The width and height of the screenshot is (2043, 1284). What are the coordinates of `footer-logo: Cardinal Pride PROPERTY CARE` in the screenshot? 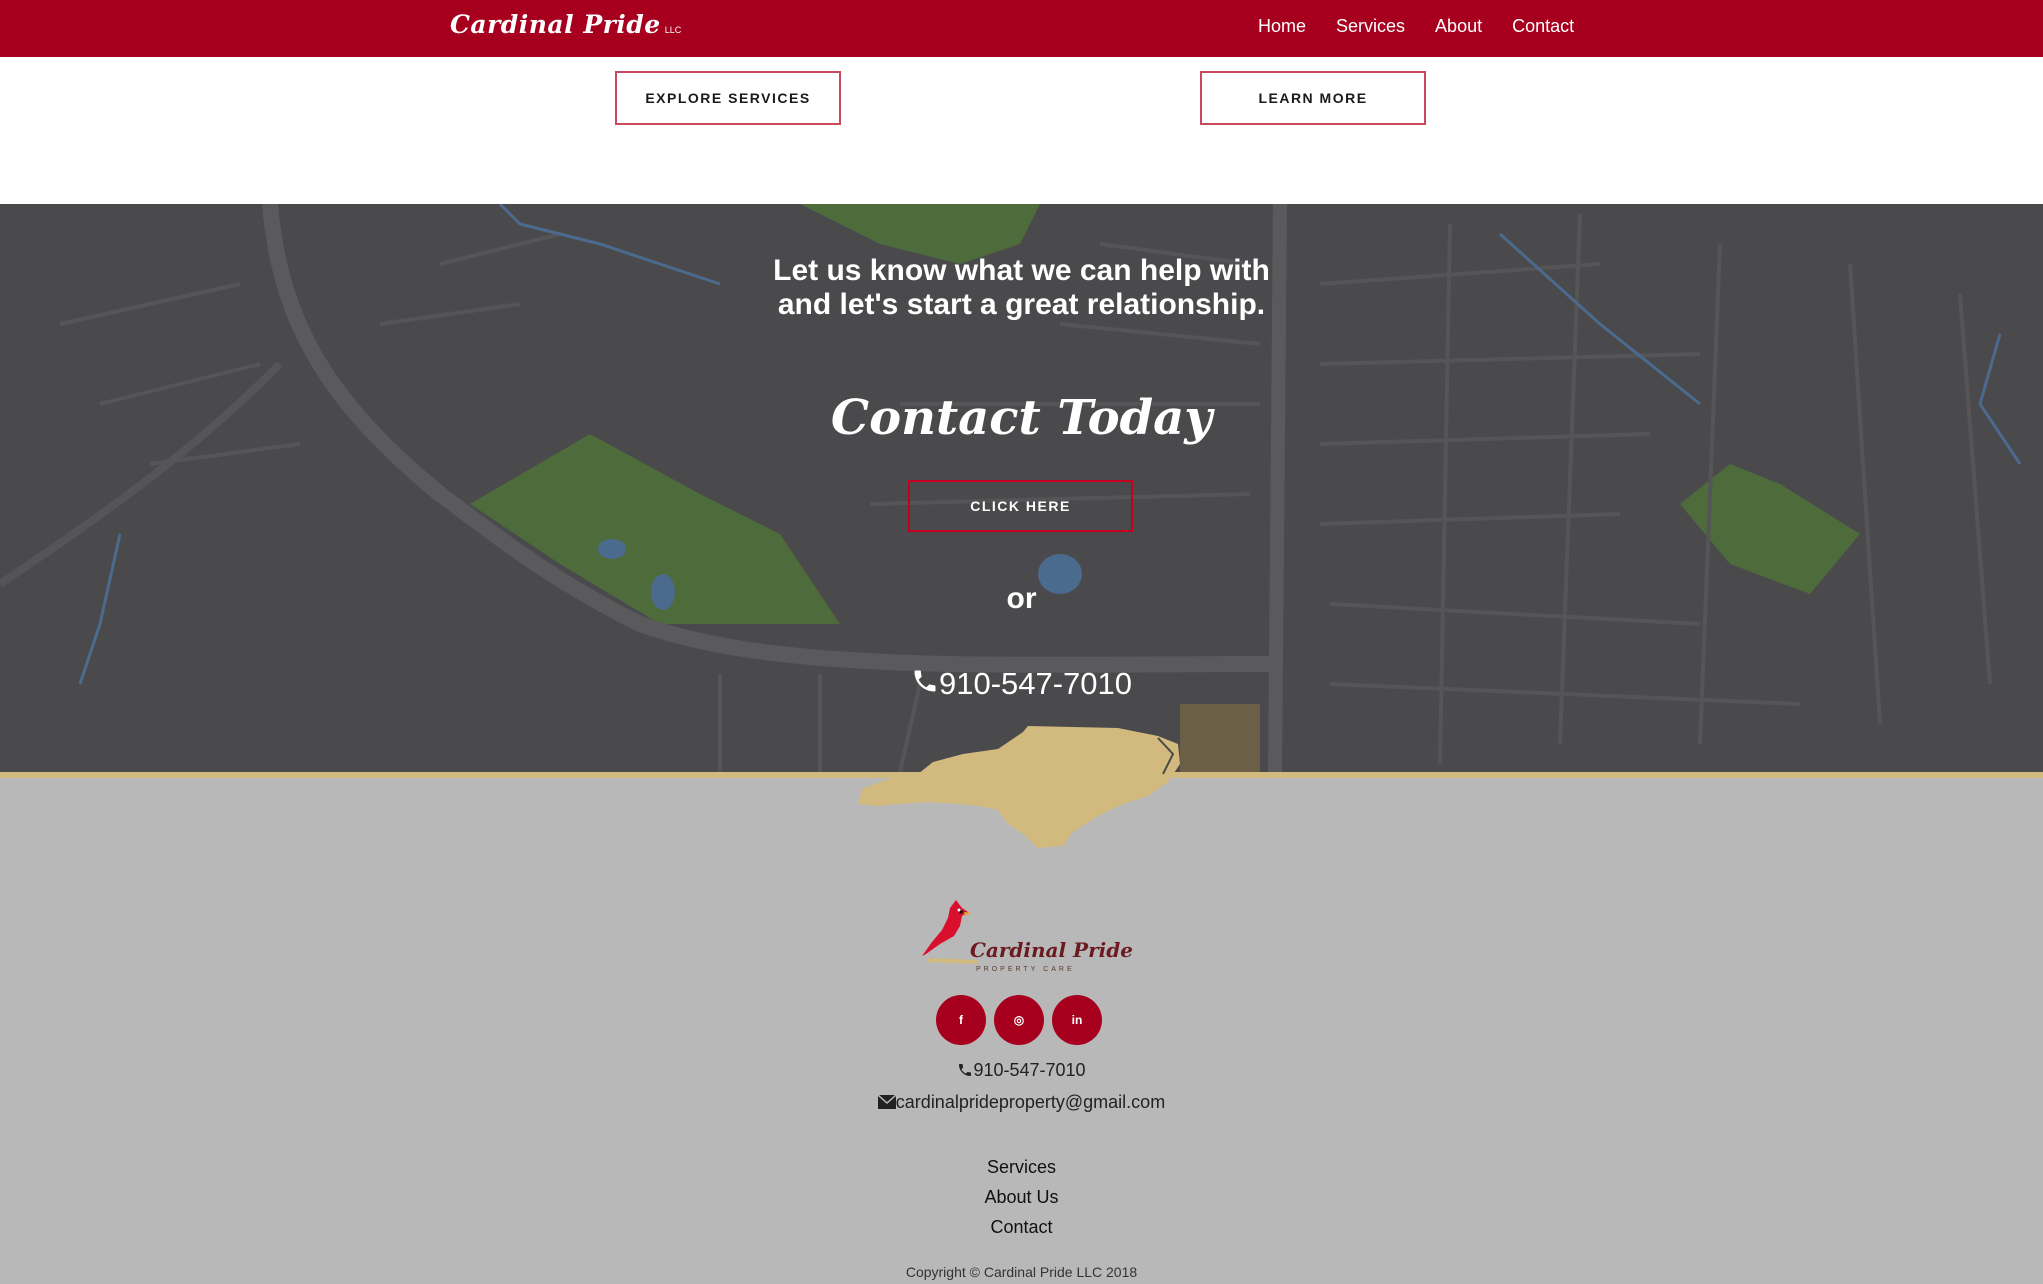 It's located at (1025, 944).